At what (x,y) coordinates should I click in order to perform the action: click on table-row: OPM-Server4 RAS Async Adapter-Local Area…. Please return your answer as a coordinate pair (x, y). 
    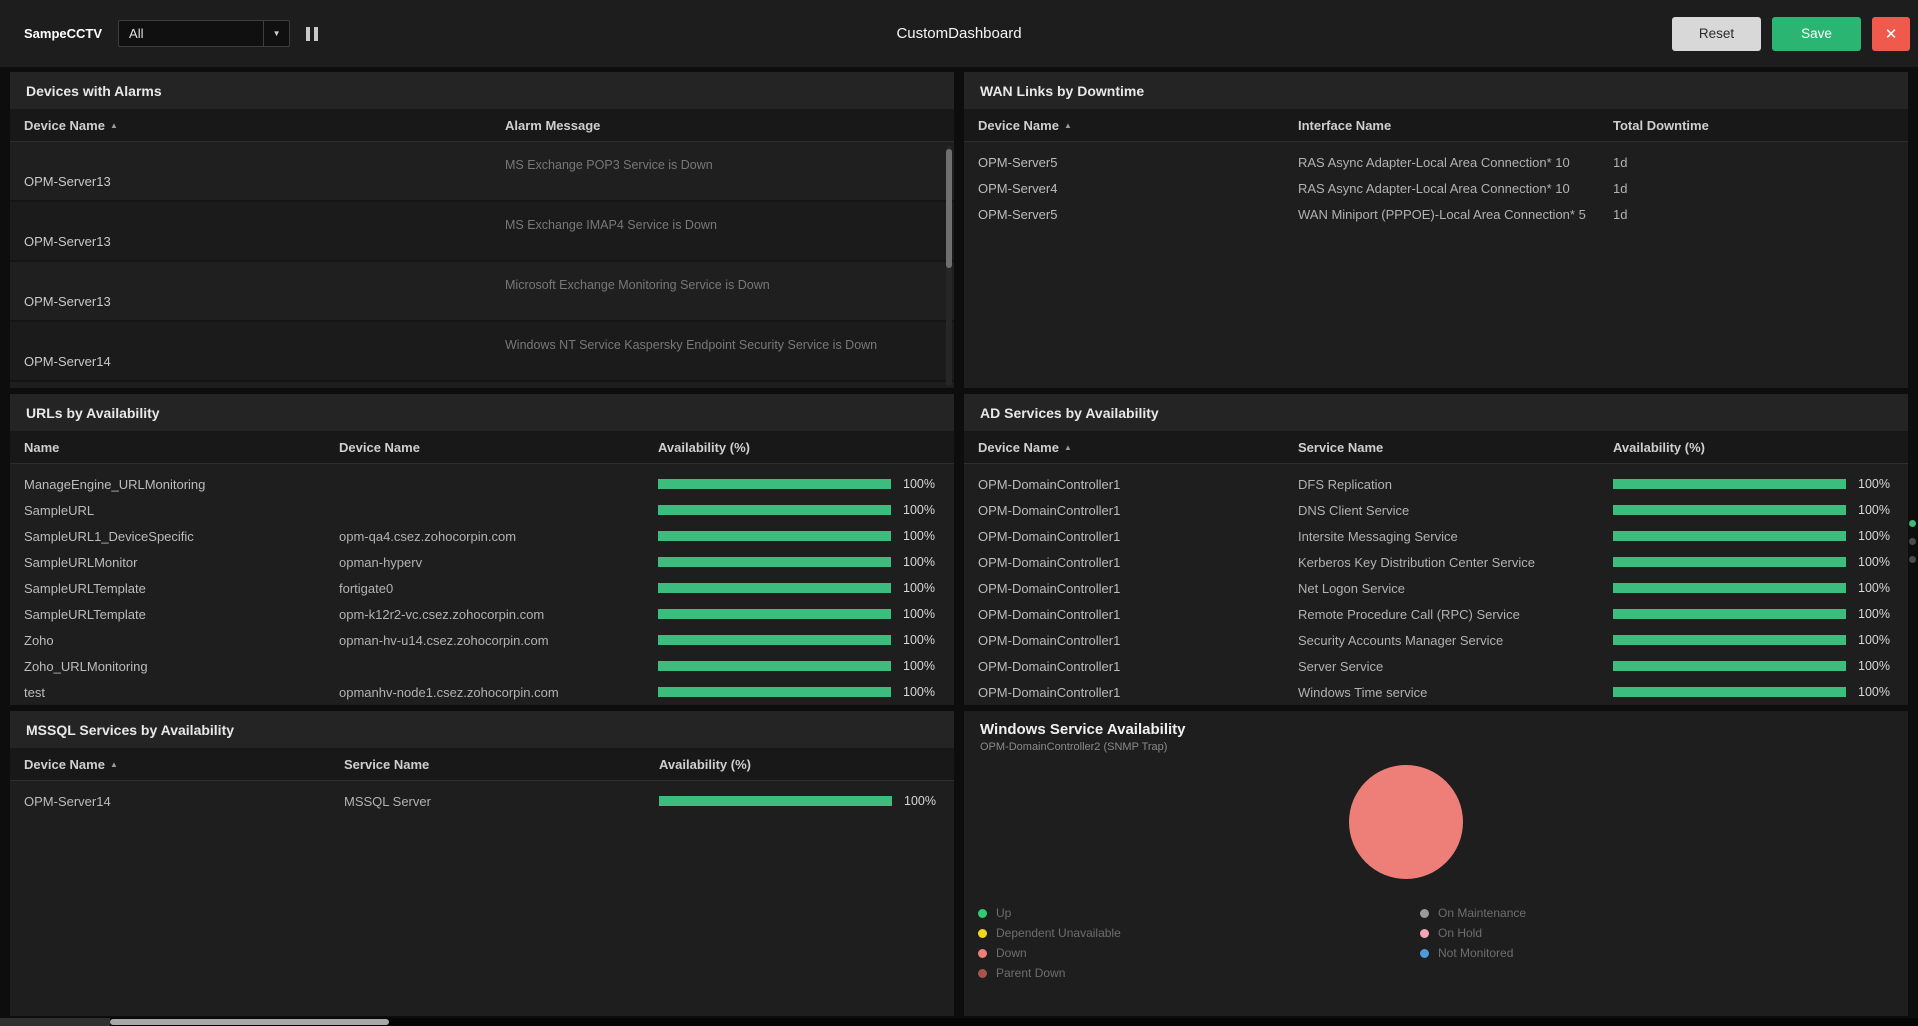
    Looking at the image, I should click on (1436, 188).